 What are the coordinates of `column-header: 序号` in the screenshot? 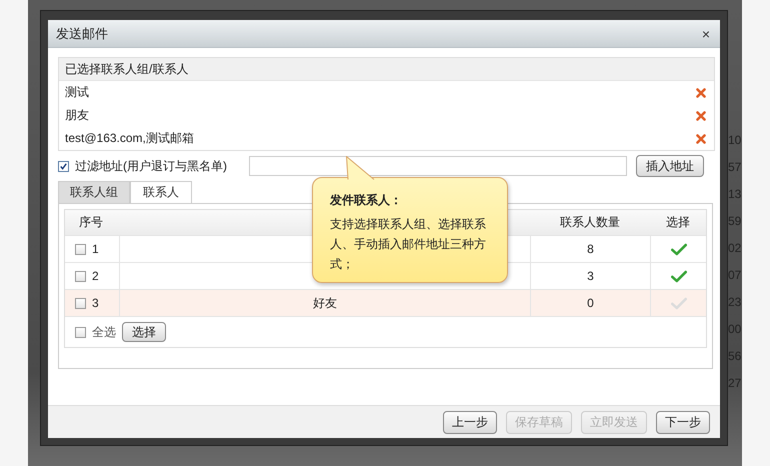 It's located at (91, 222).